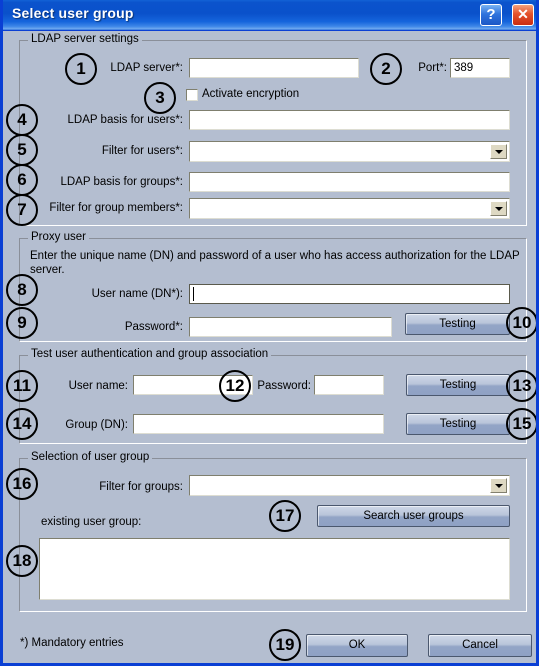  I want to click on ok-button: OK, so click(357, 645).